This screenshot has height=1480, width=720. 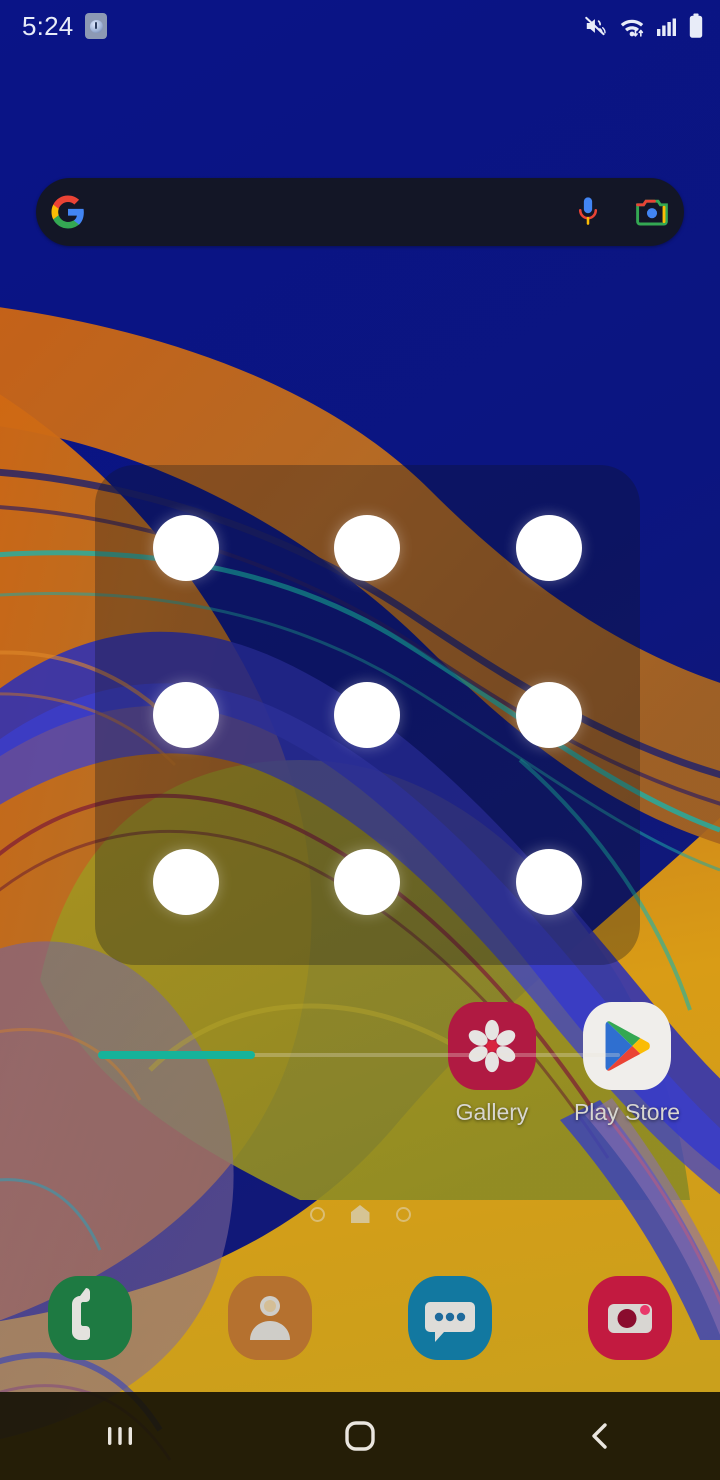 I want to click on cellular-signal-icon, so click(x=667, y=26).